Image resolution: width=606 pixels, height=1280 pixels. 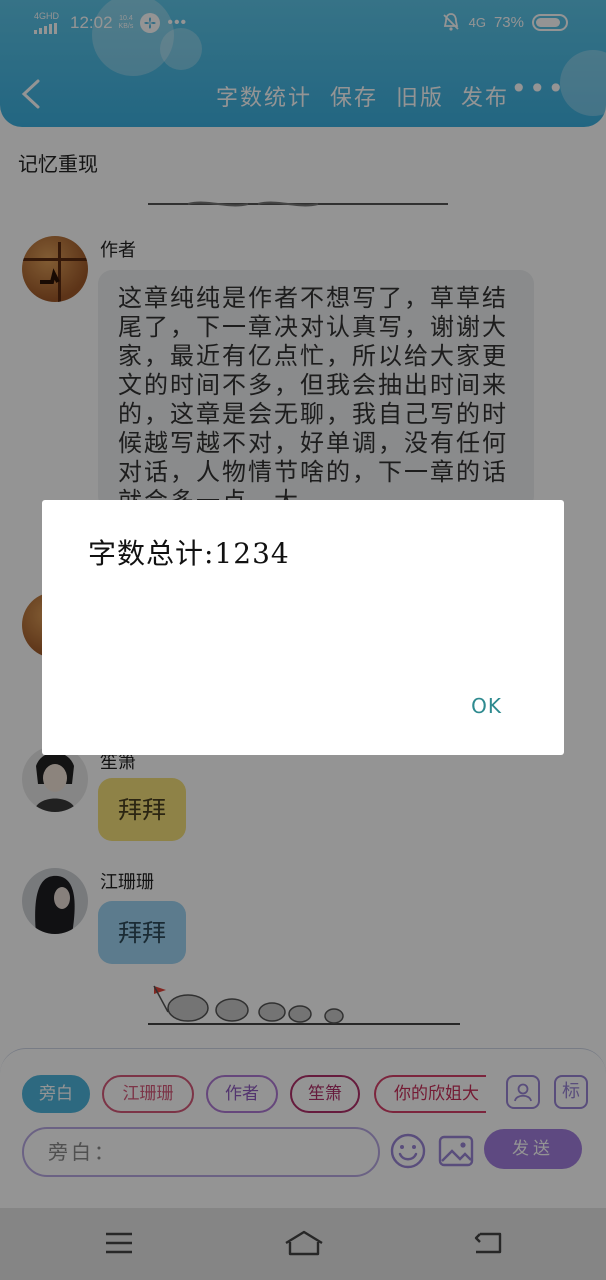 I want to click on ok-button: OK, so click(x=486, y=706).